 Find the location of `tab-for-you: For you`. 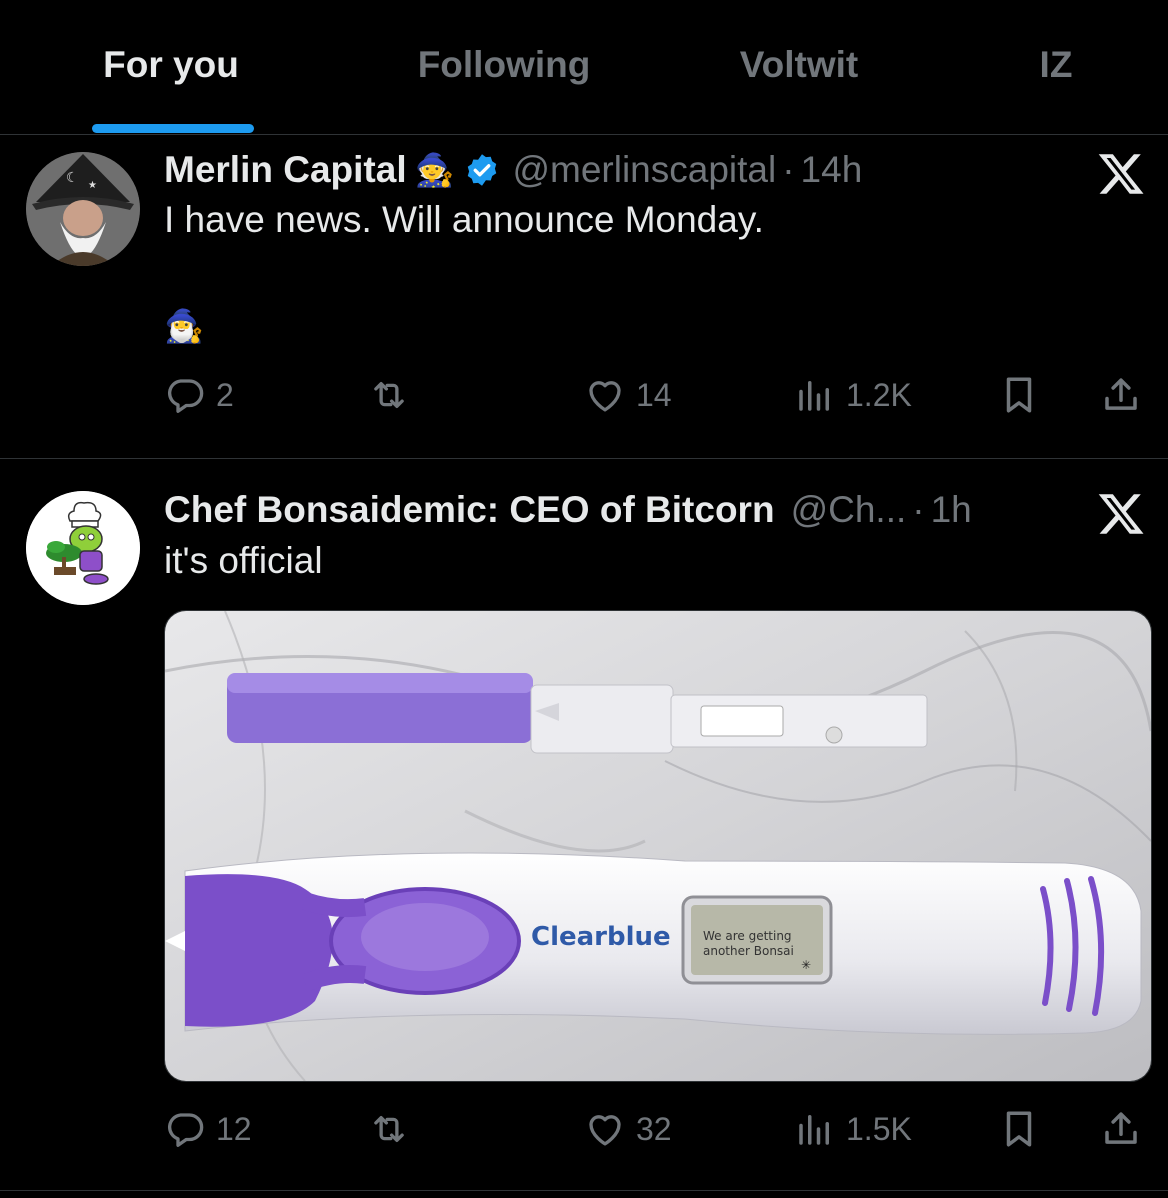

tab-for-you: For you is located at coordinates (171, 65).